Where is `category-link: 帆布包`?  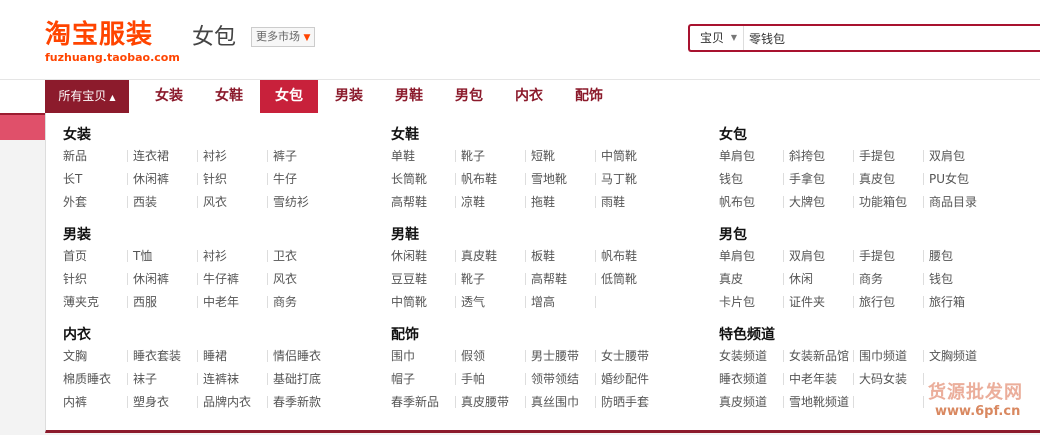
category-link: 帆布包 is located at coordinates (737, 202).